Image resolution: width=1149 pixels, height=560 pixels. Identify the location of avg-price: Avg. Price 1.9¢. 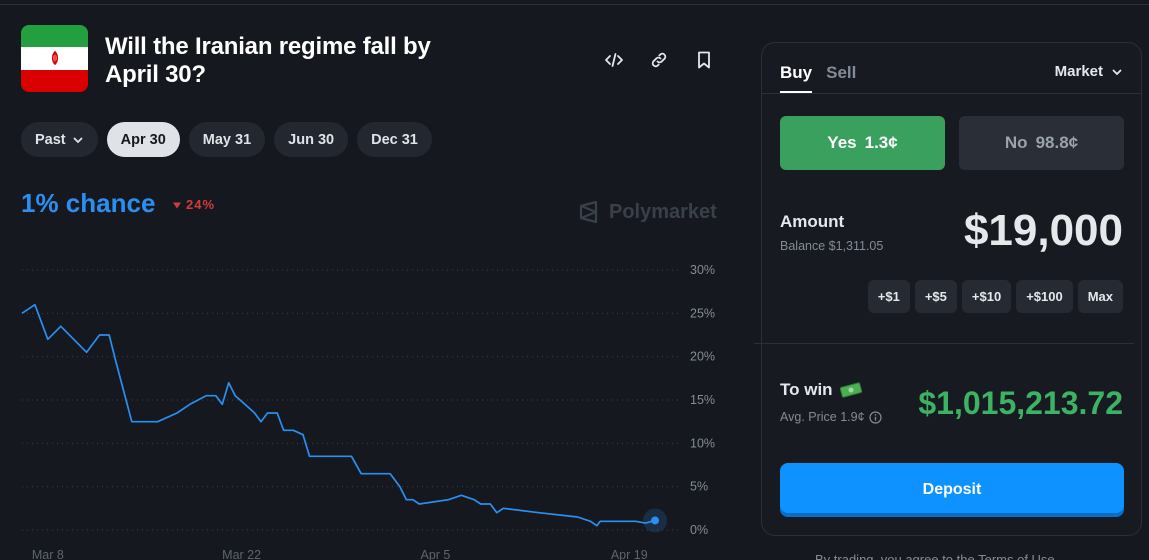
(831, 417).